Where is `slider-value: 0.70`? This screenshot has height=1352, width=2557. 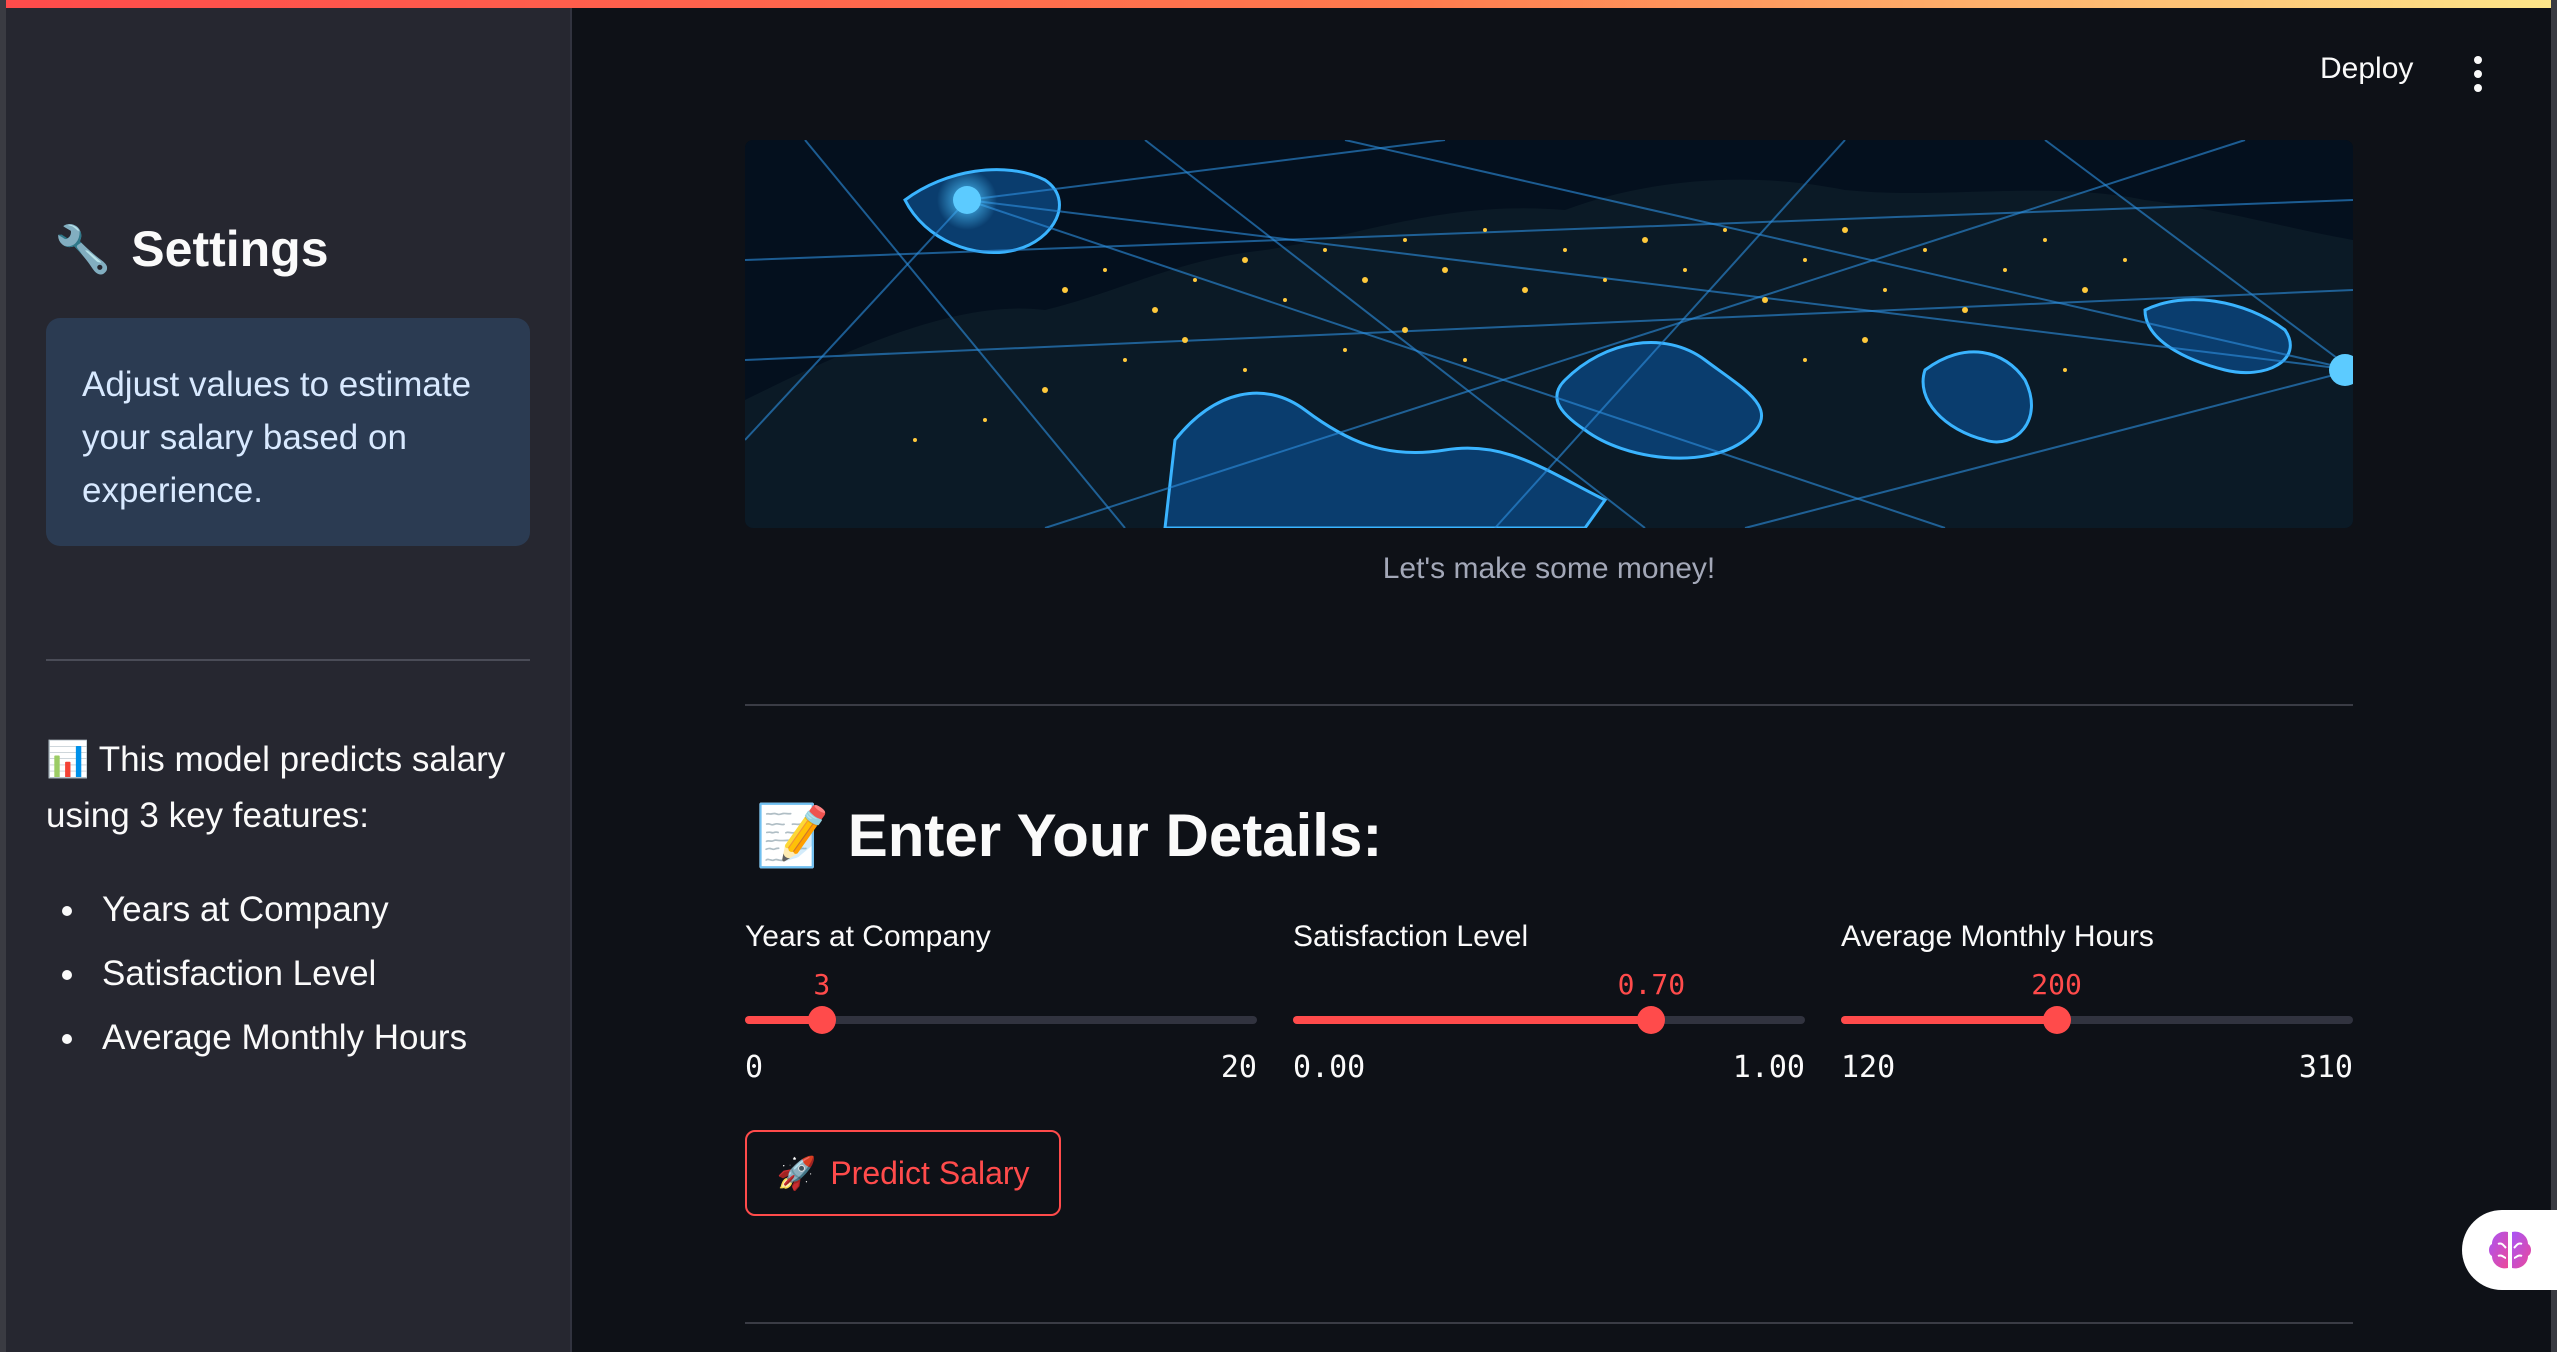 slider-value: 0.70 is located at coordinates (1651, 984).